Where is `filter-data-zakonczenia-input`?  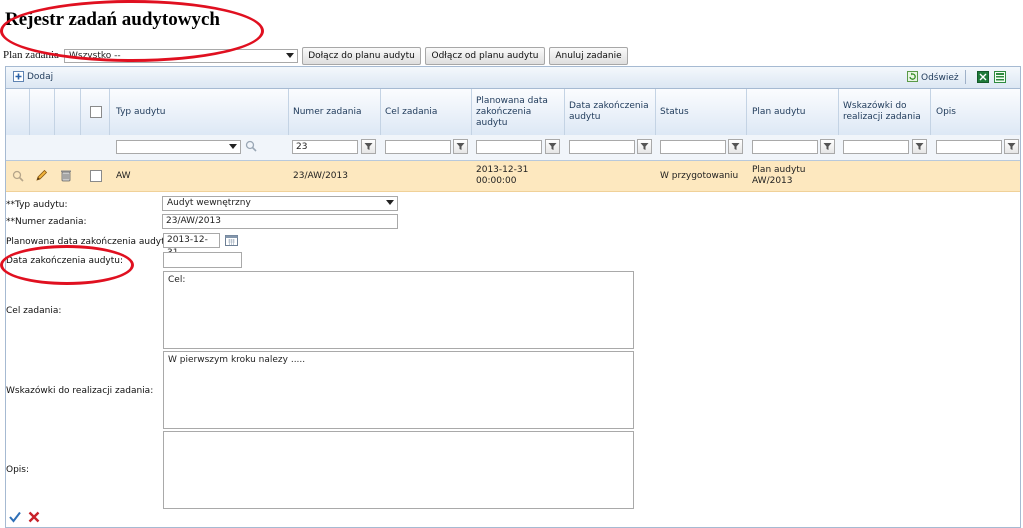 filter-data-zakonczenia-input is located at coordinates (602, 147).